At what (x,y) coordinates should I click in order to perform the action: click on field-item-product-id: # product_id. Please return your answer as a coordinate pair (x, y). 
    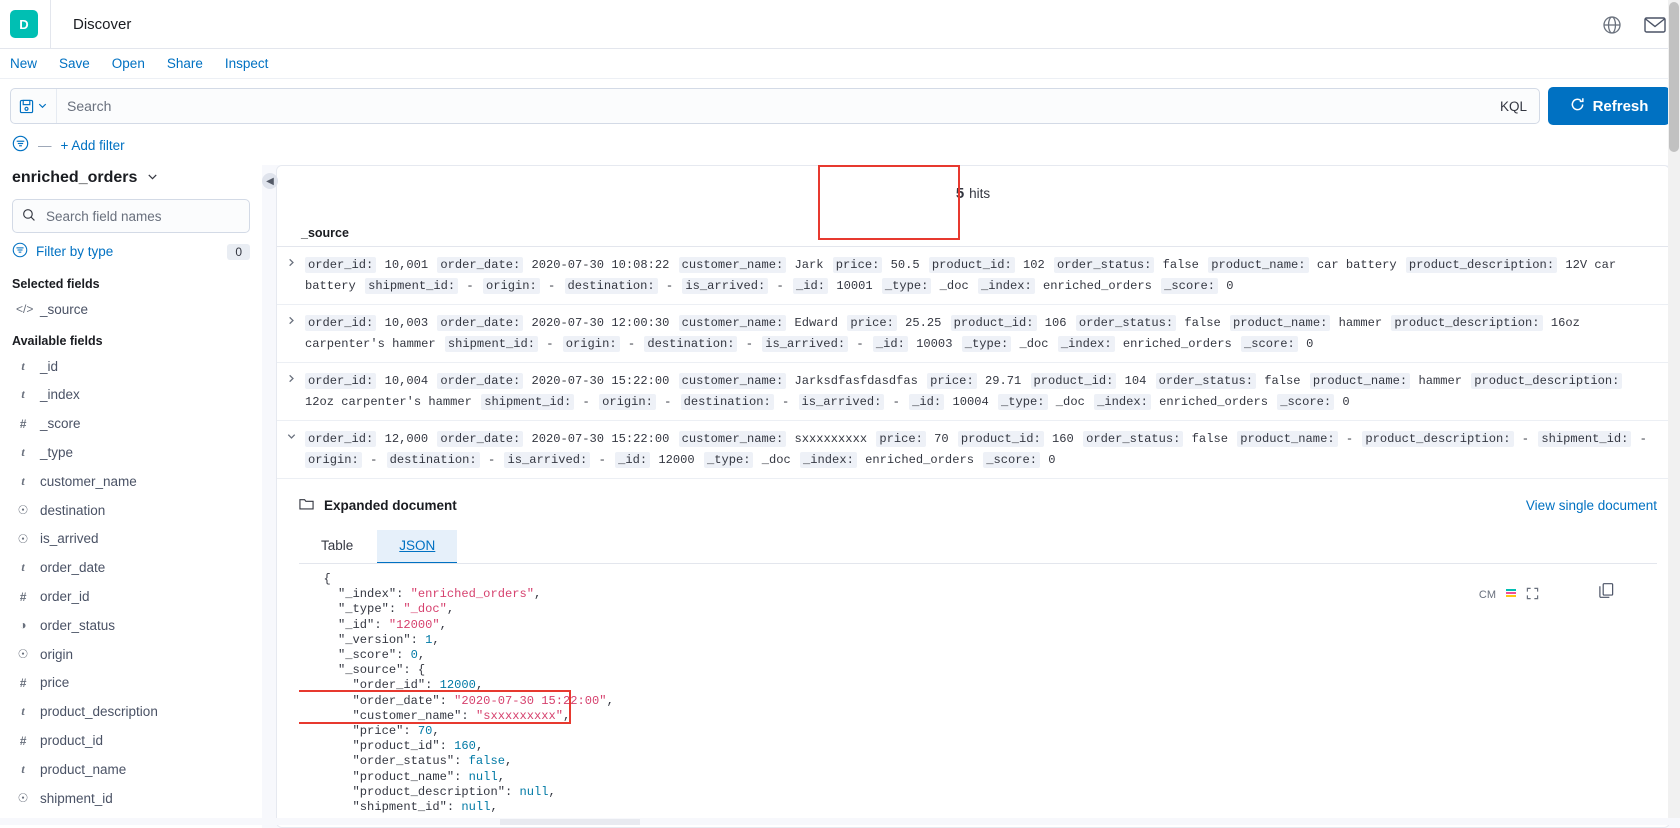
    Looking at the image, I should click on (131, 740).